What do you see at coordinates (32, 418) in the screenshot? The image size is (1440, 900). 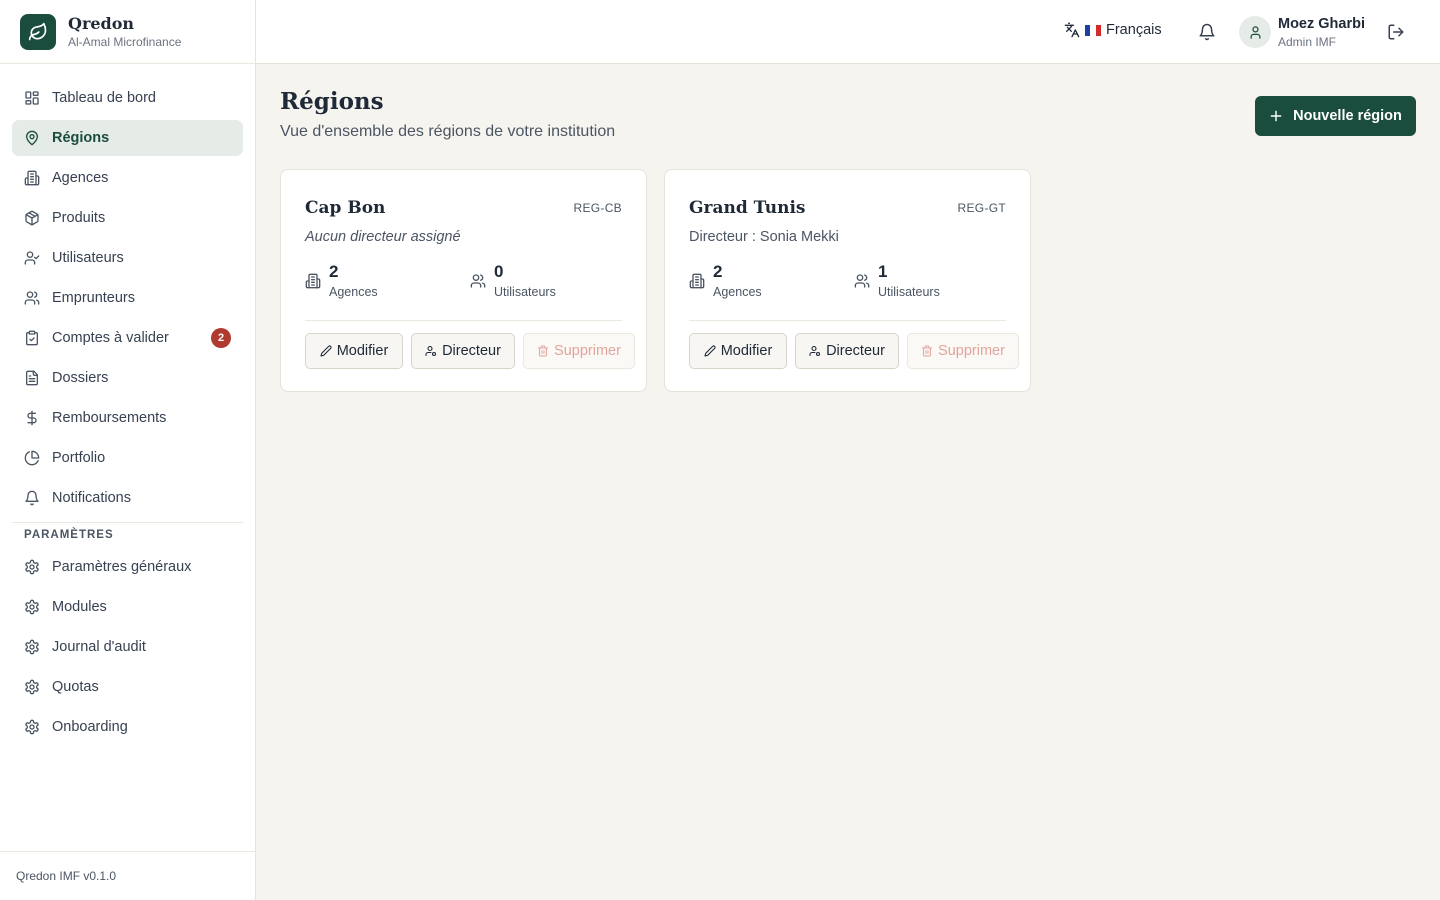 I see `dollar-icon` at bounding box center [32, 418].